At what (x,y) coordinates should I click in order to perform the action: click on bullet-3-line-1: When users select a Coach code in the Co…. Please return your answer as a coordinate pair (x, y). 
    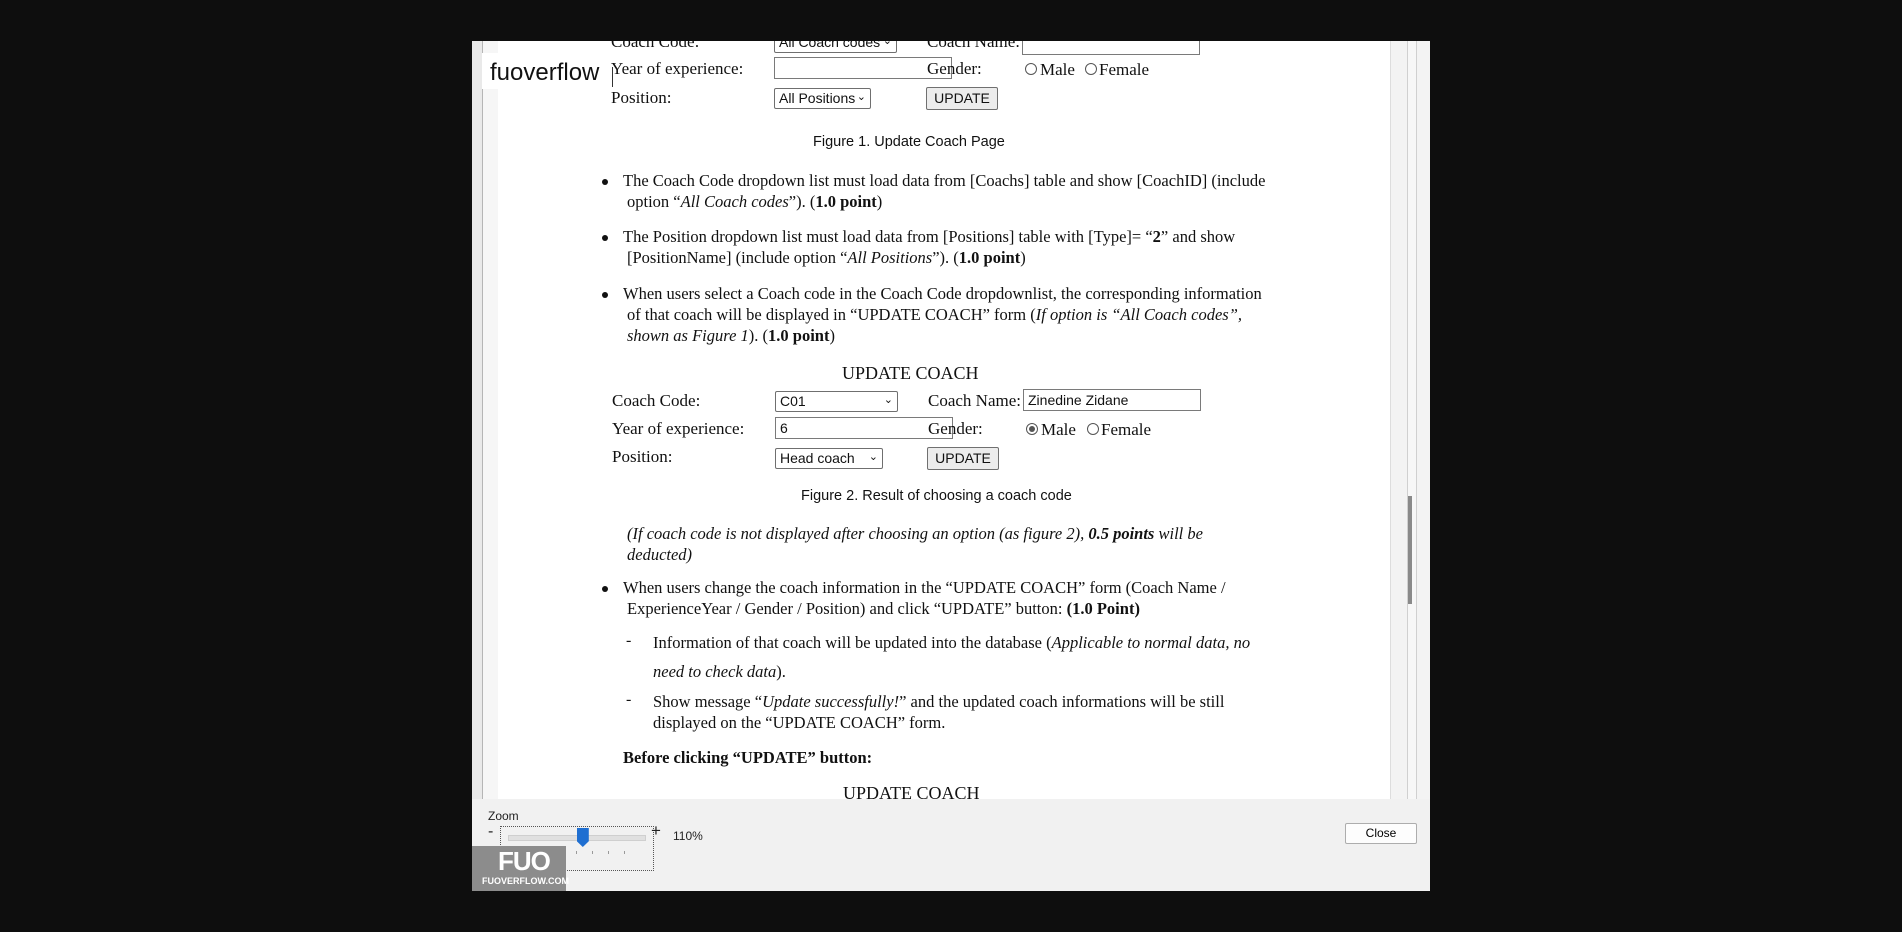
    Looking at the image, I should click on (942, 293).